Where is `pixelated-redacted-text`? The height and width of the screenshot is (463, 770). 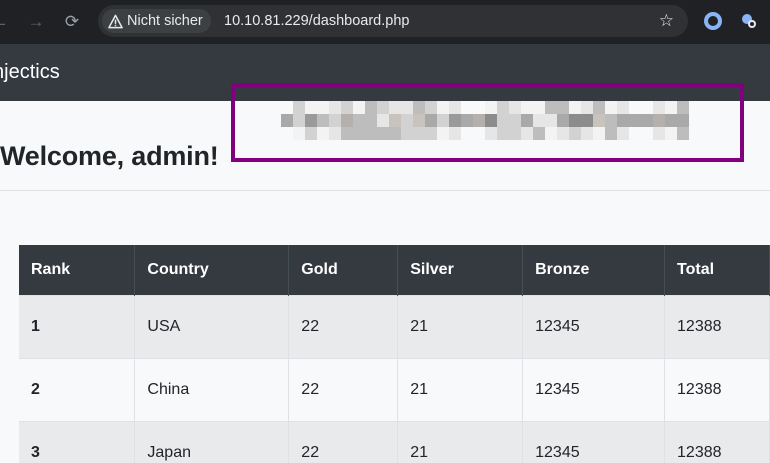
pixelated-redacted-text is located at coordinates (485, 121).